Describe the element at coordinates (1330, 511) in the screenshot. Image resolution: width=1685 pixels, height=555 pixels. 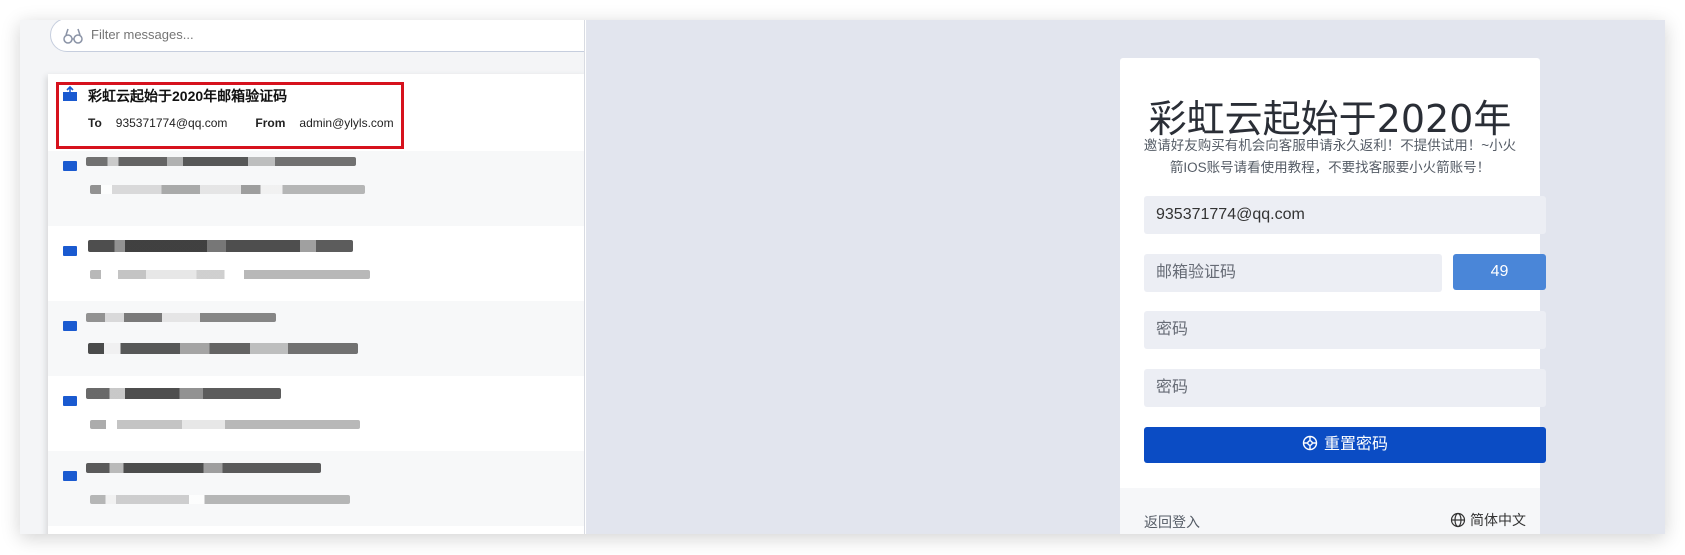
I see `card-footer: 返回登入 简体中文` at that location.